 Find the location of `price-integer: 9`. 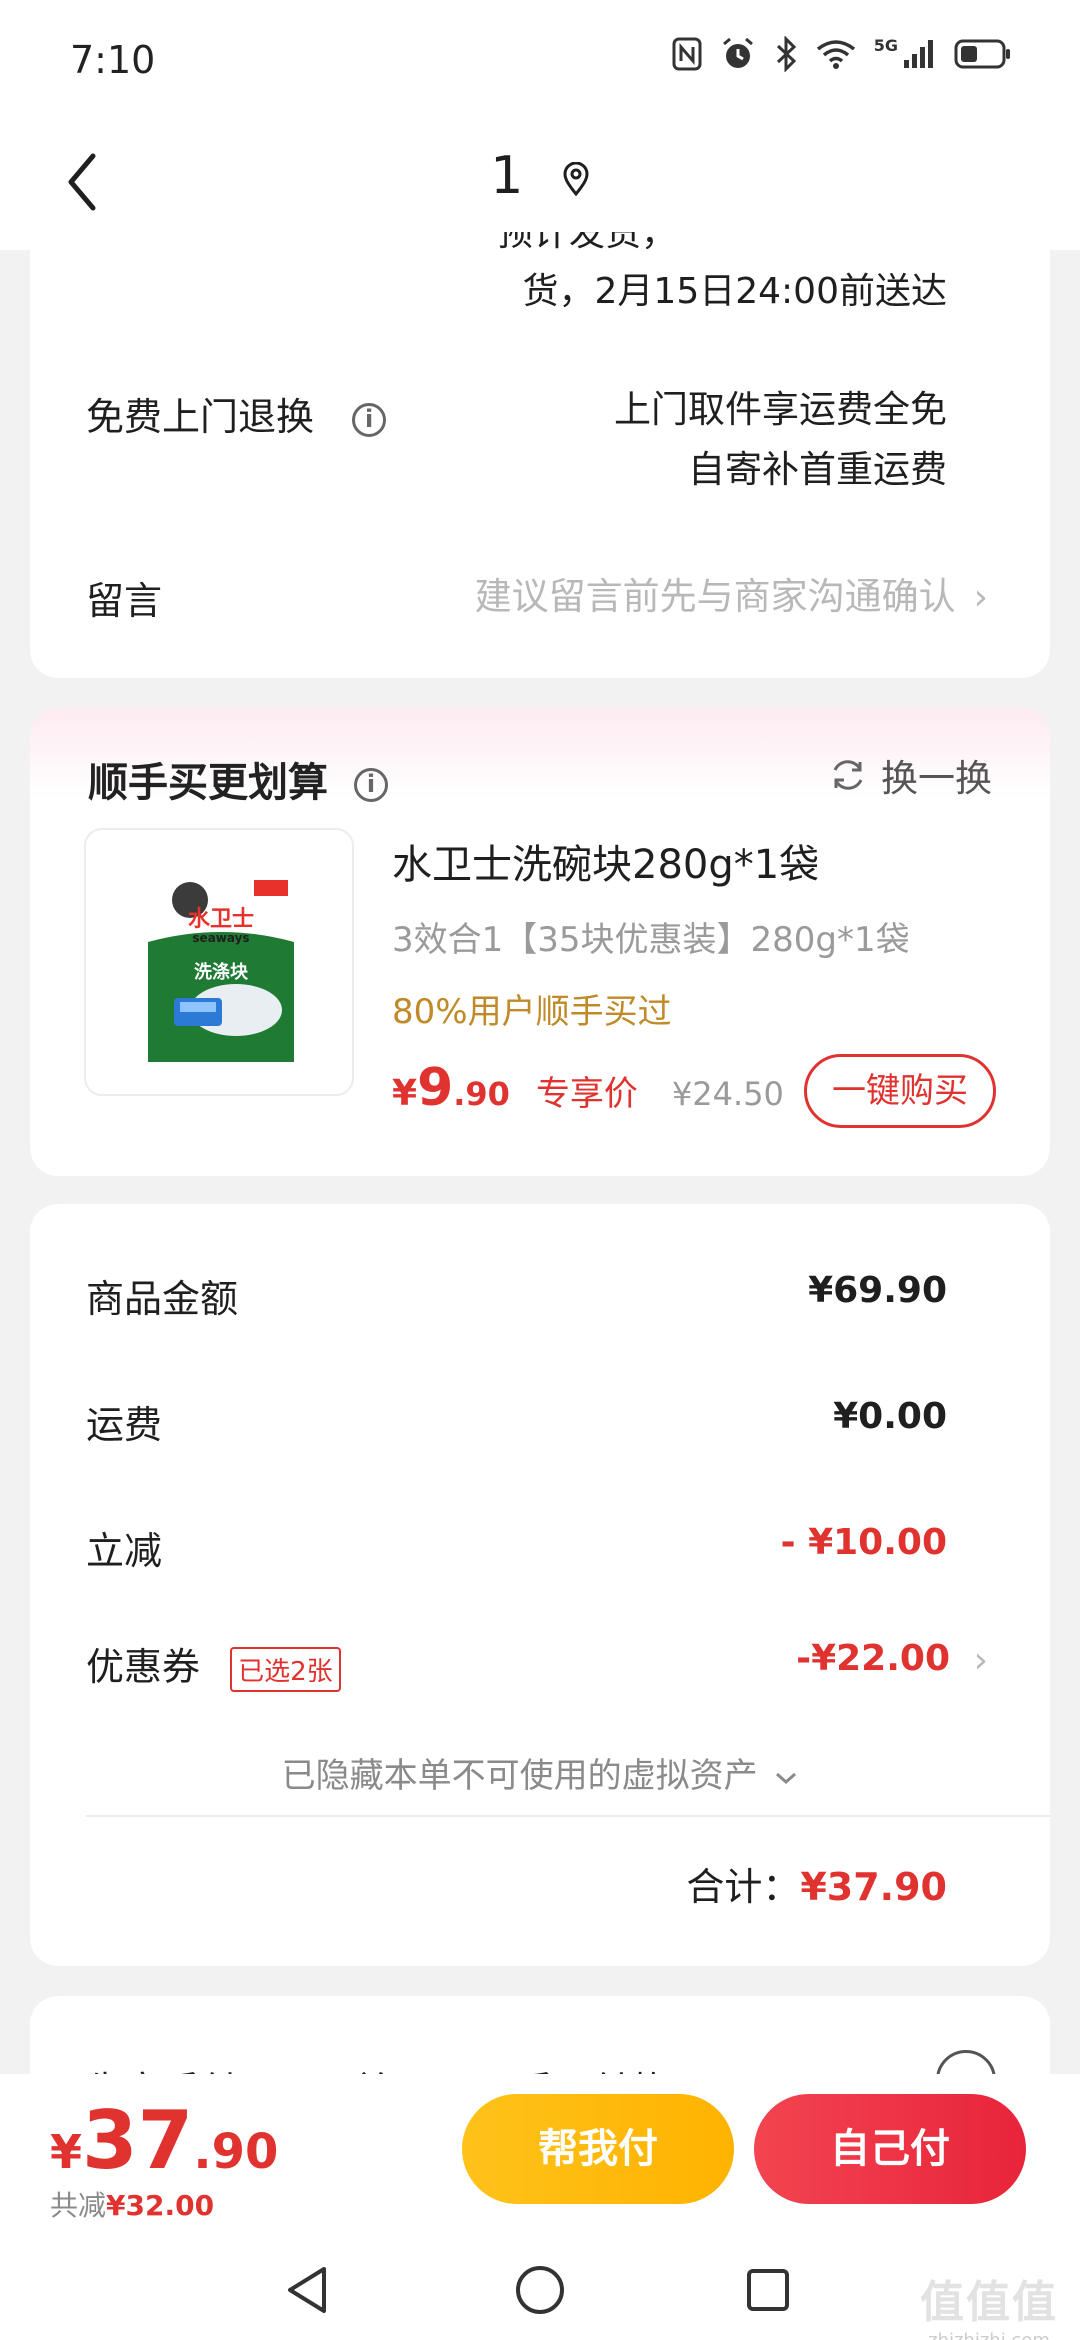

price-integer: 9 is located at coordinates (435, 1088).